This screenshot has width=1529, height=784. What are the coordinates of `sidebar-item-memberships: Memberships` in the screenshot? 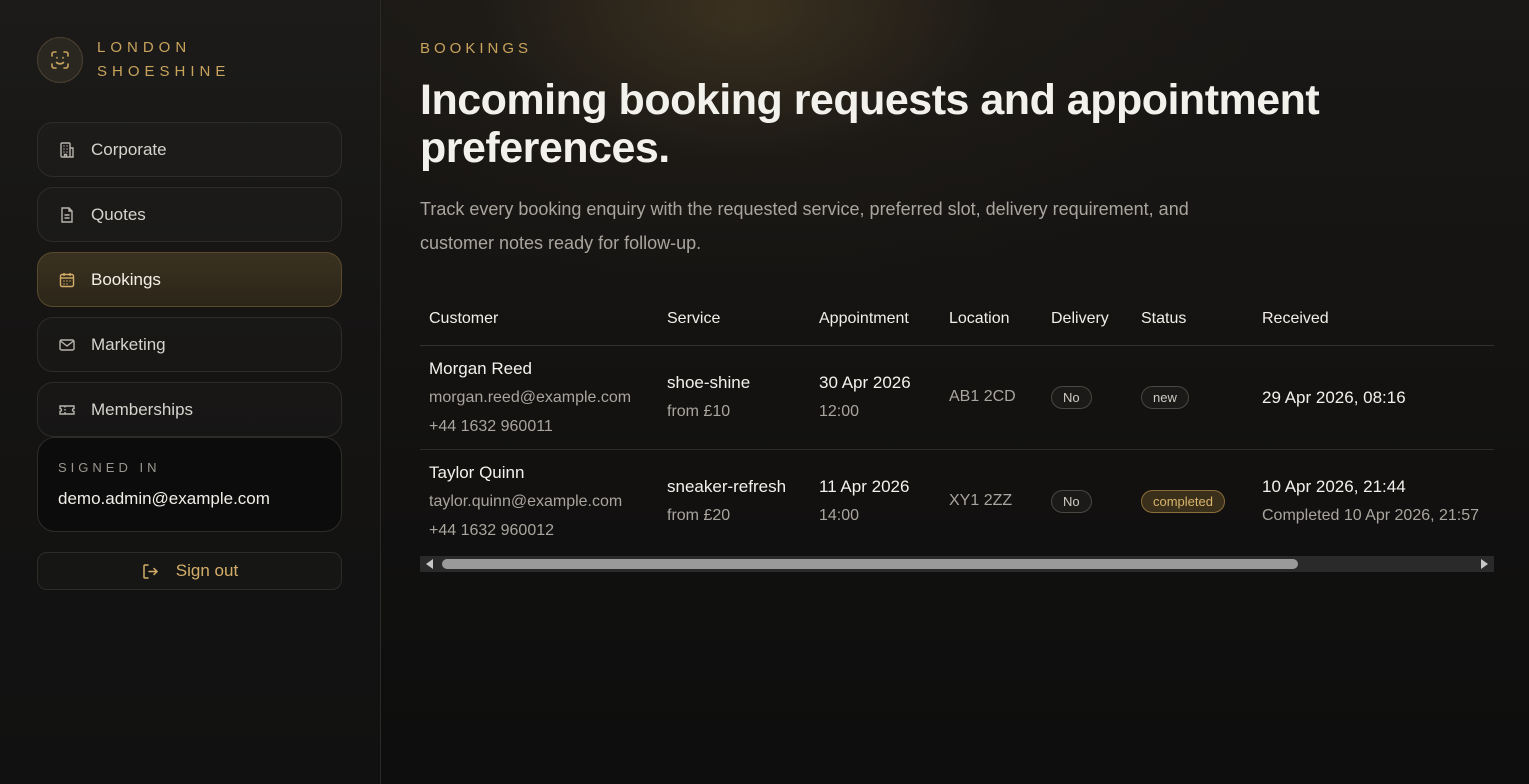 It's located at (189, 409).